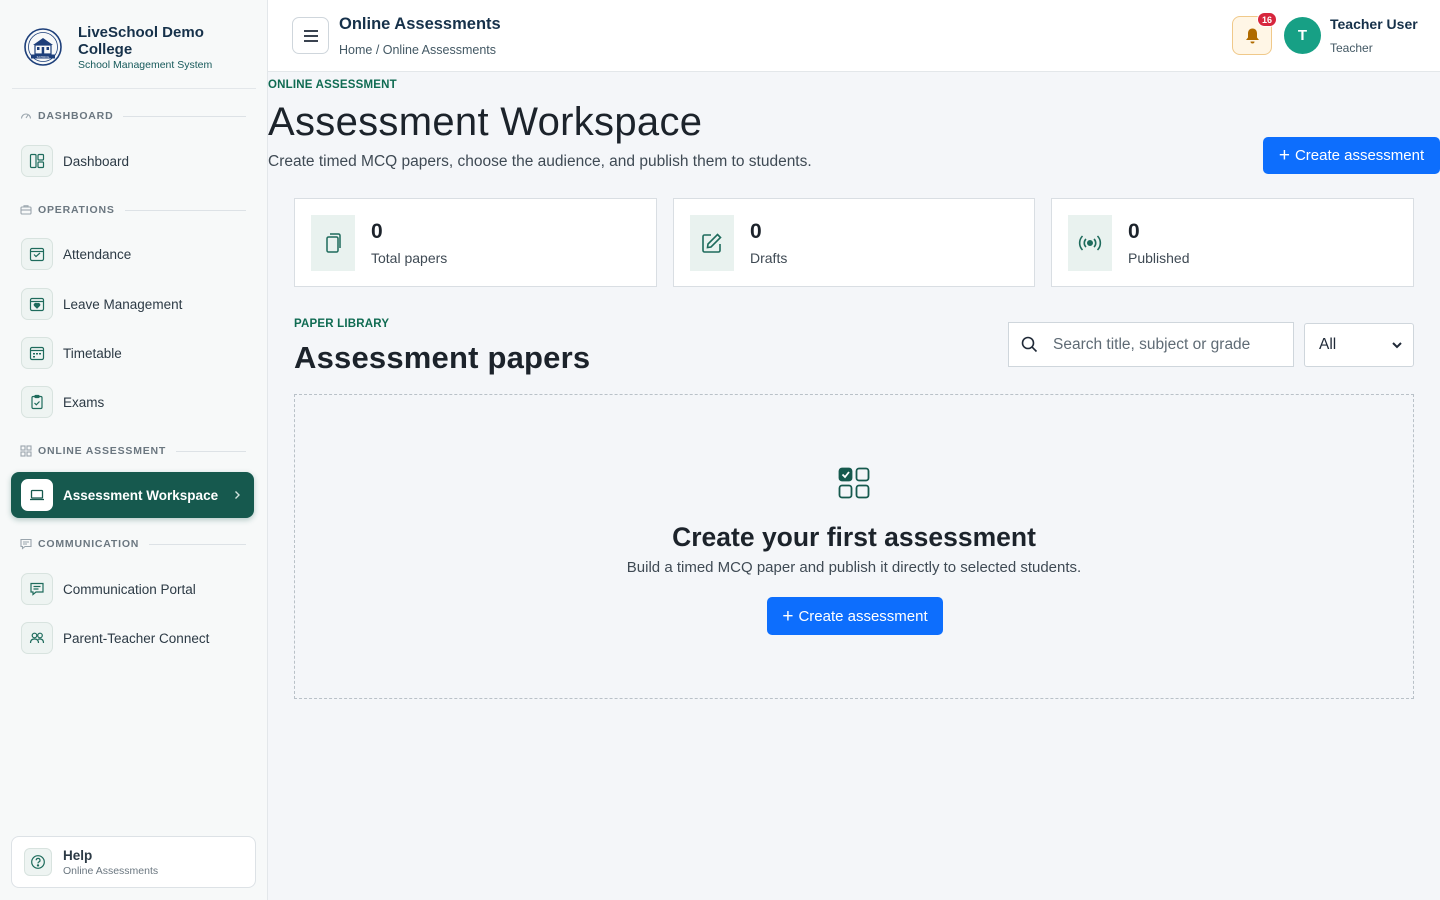  I want to click on create-assessment-button: + Create assessment, so click(1351, 155).